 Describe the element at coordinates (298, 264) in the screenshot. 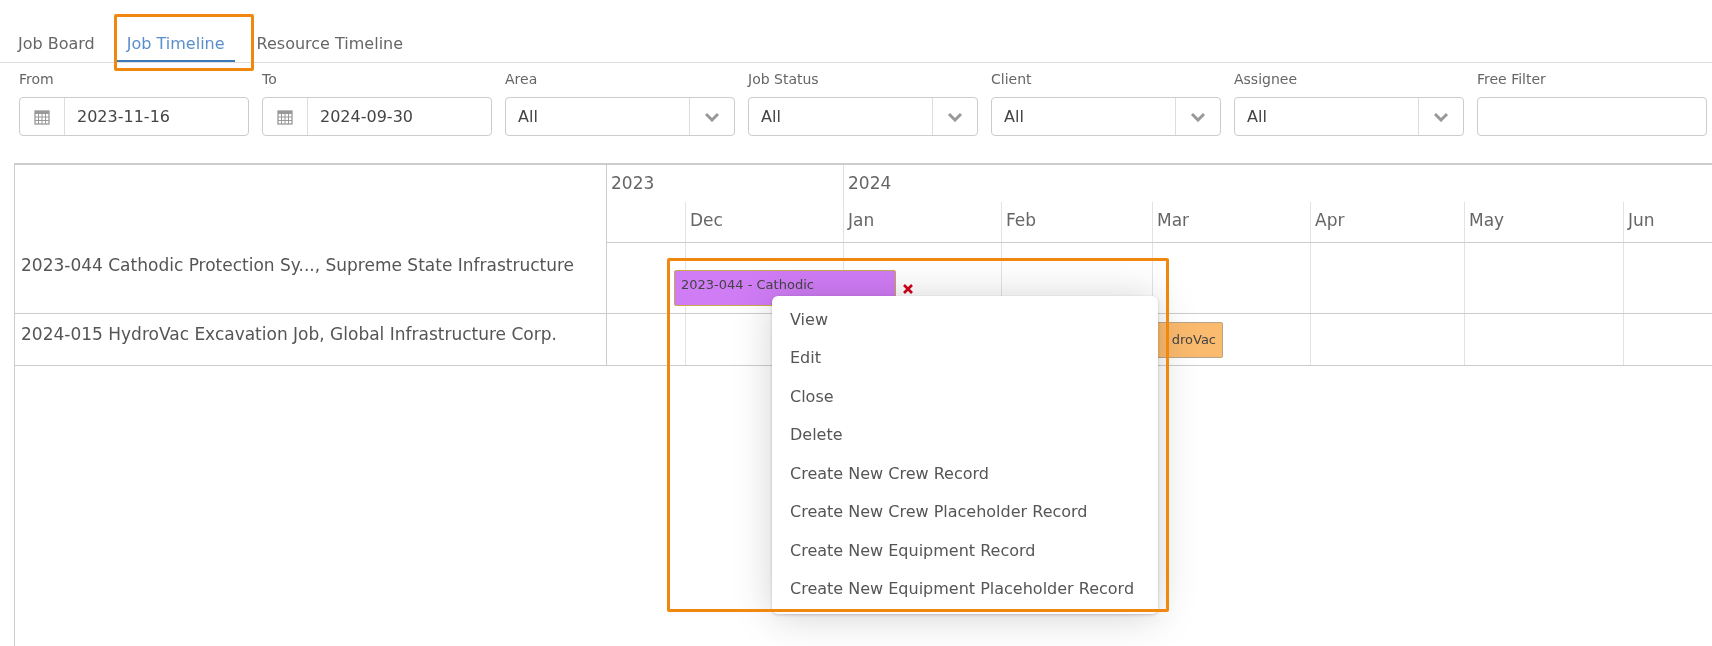

I see `job-label: 2023-044 Cathodic Protection Sy..., Supreme State Infrastructure` at that location.